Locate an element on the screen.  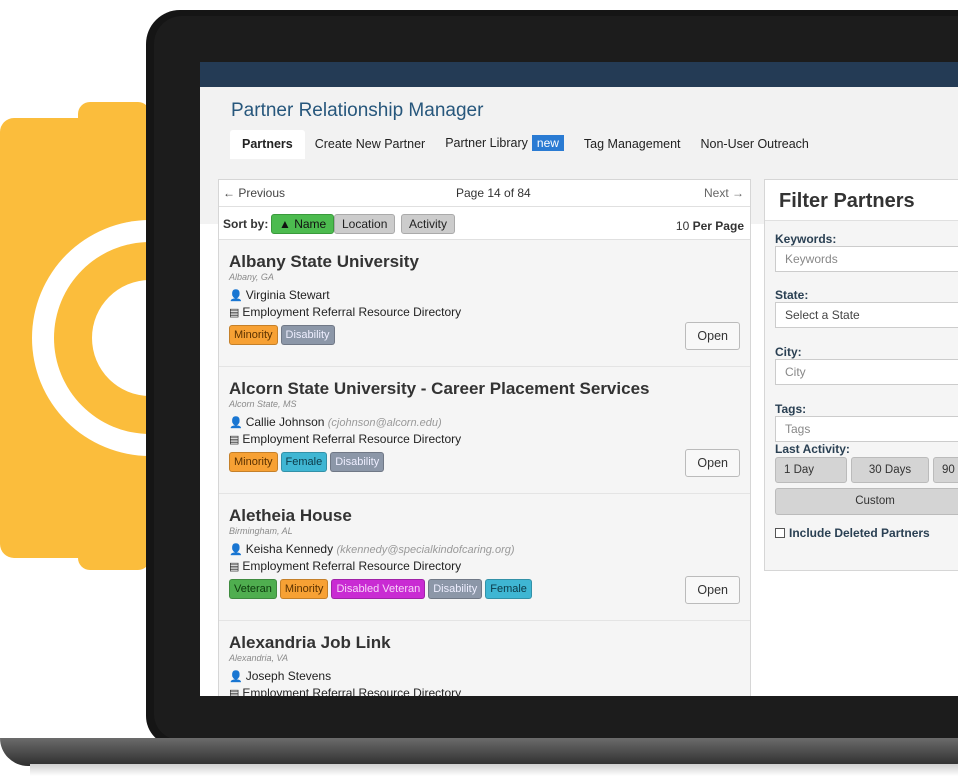
tab-partner-library: Partner Library new is located at coordinates (504, 143).